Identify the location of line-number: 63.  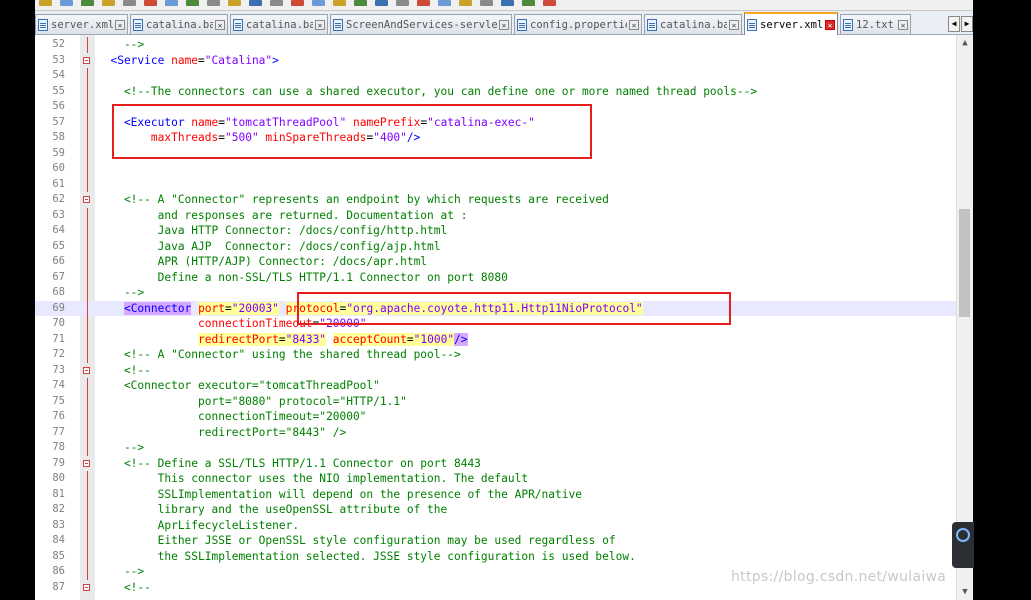
(58, 214).